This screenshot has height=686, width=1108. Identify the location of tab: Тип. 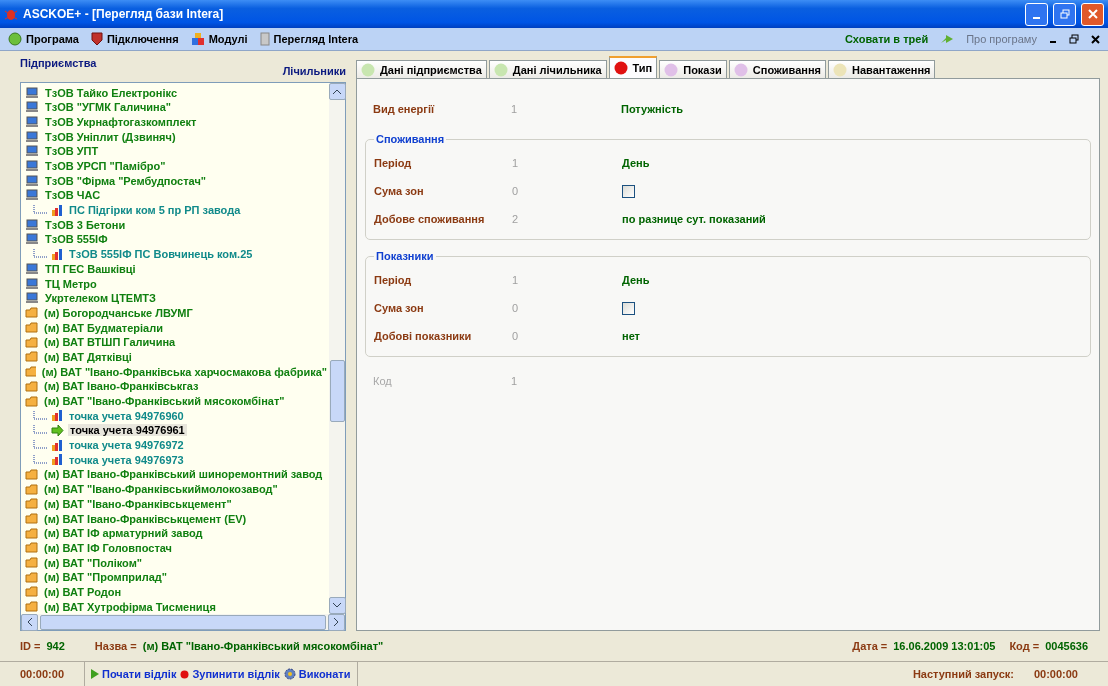
(633, 67).